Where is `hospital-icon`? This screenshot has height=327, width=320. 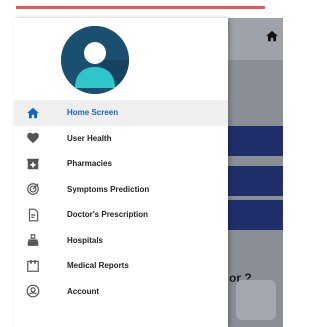
hospital-icon is located at coordinates (33, 240).